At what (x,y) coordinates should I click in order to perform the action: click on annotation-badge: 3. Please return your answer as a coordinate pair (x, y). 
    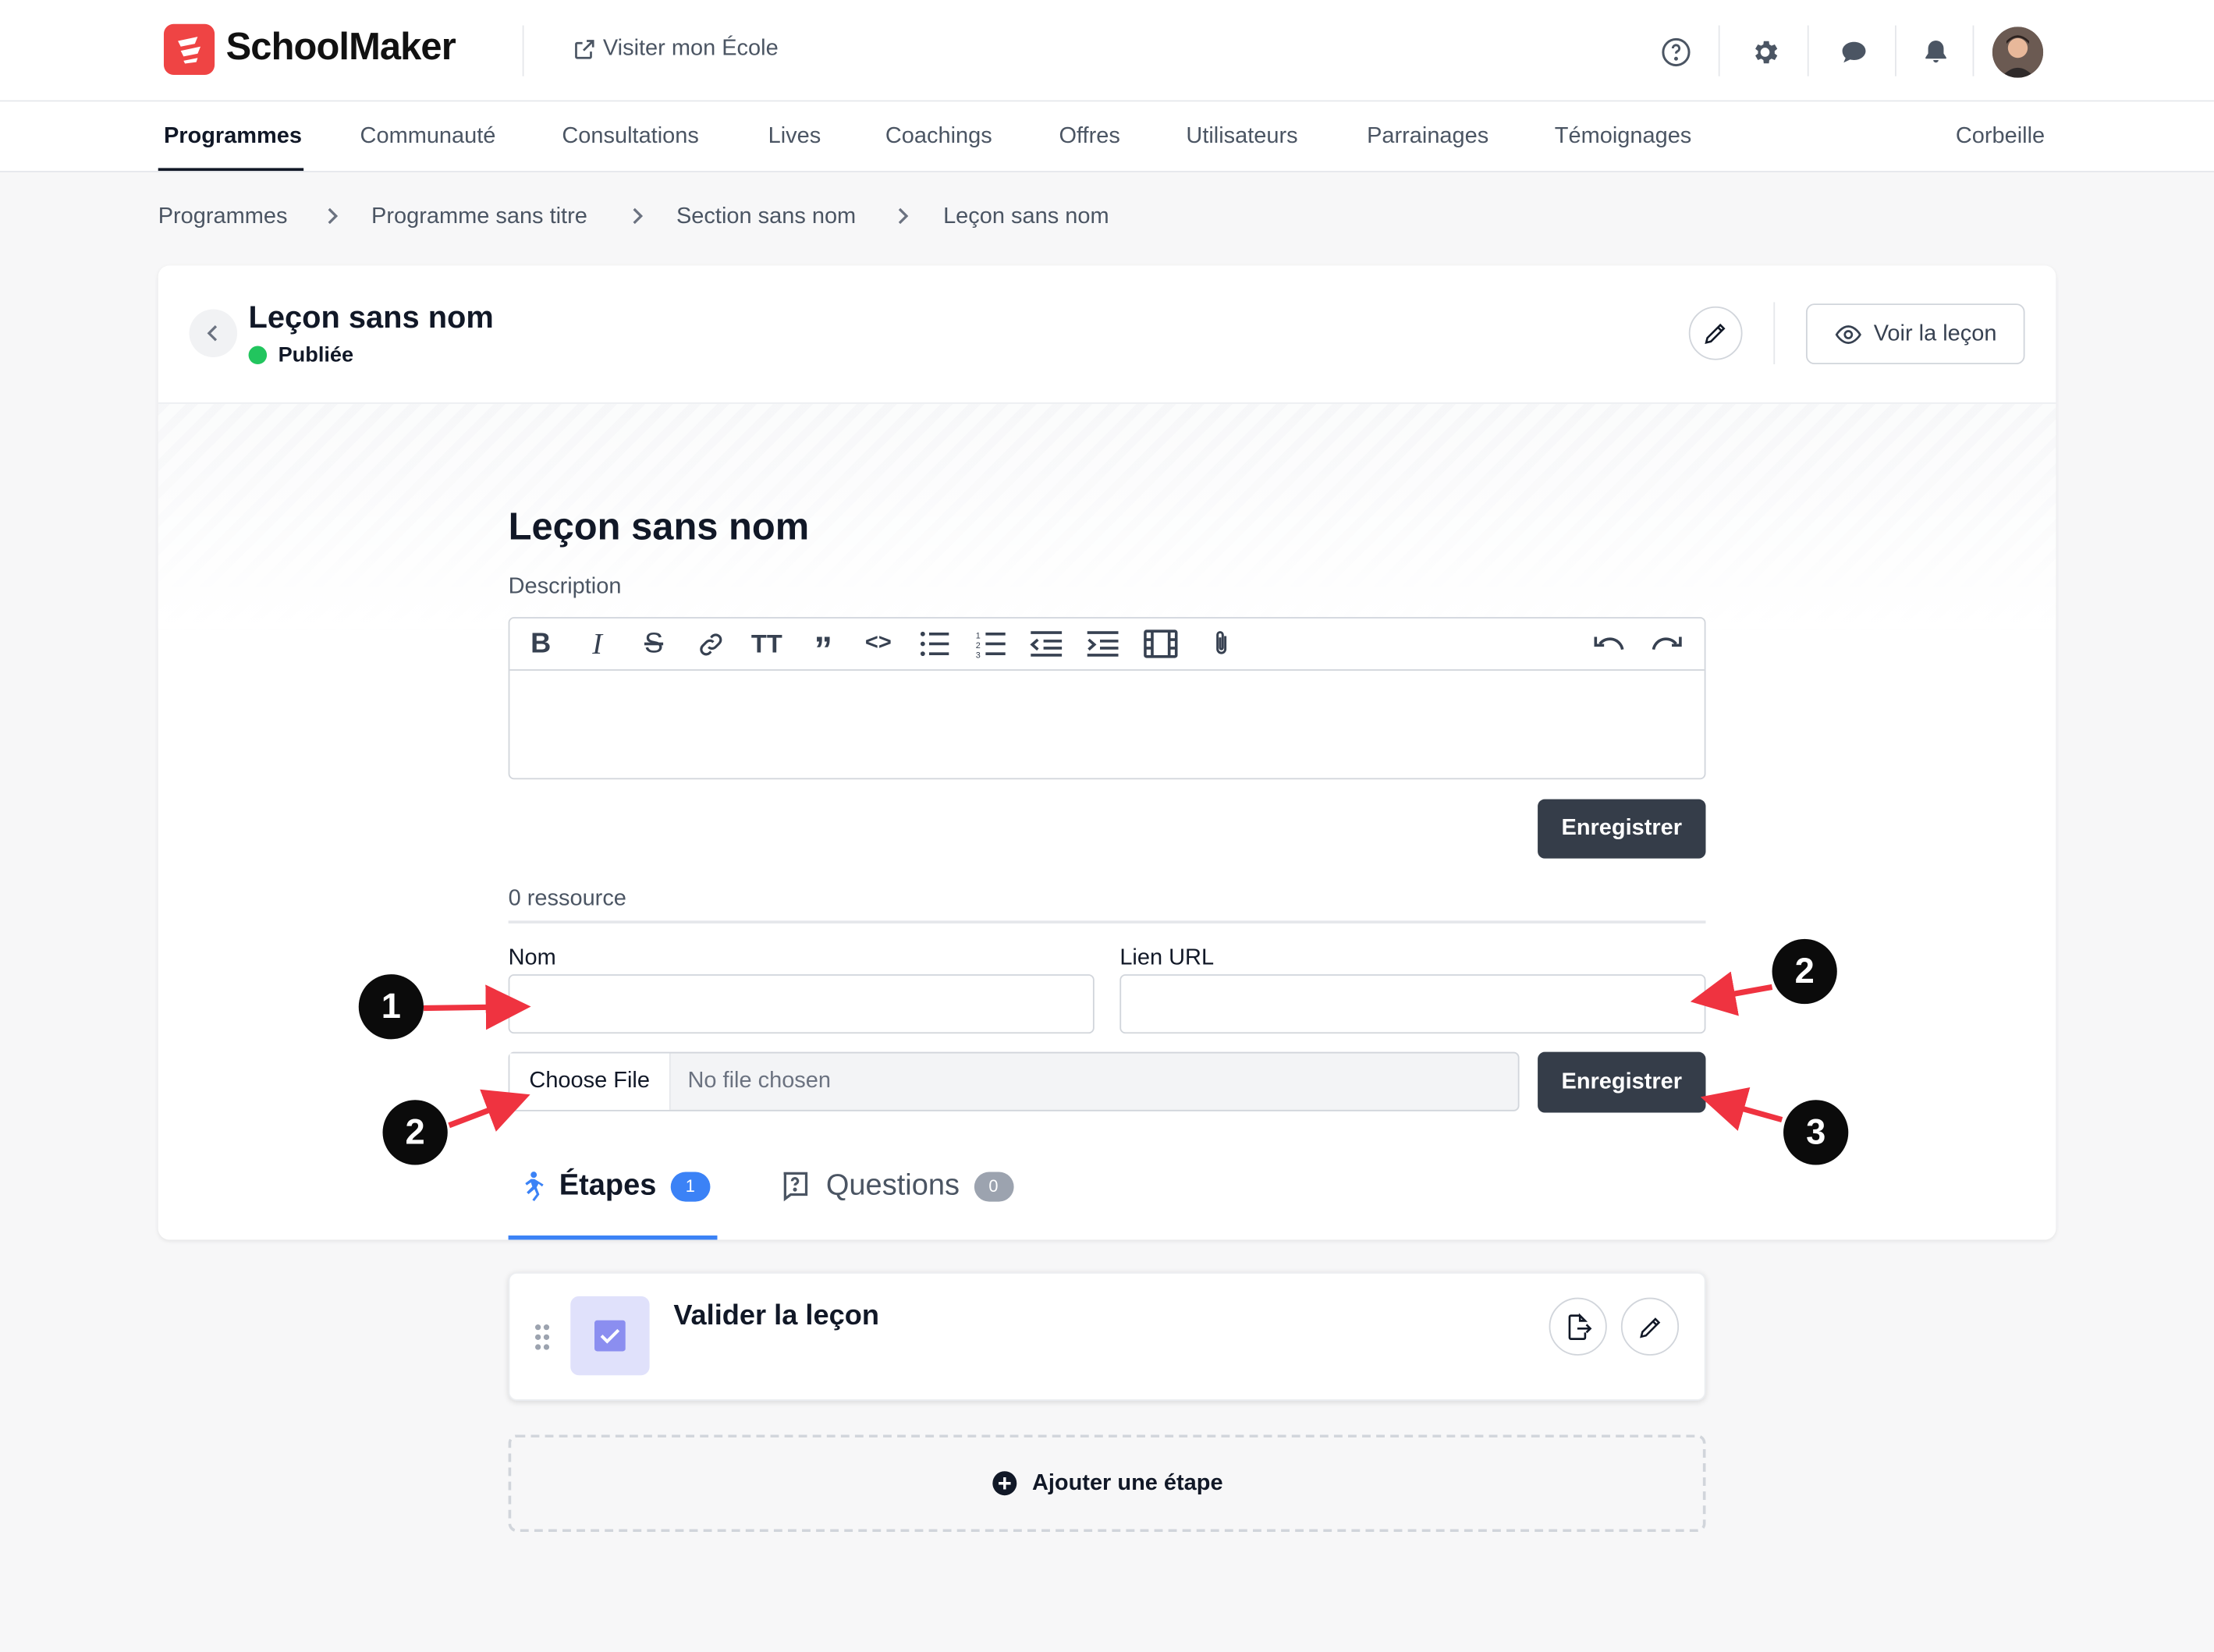
    Looking at the image, I should click on (1816, 1132).